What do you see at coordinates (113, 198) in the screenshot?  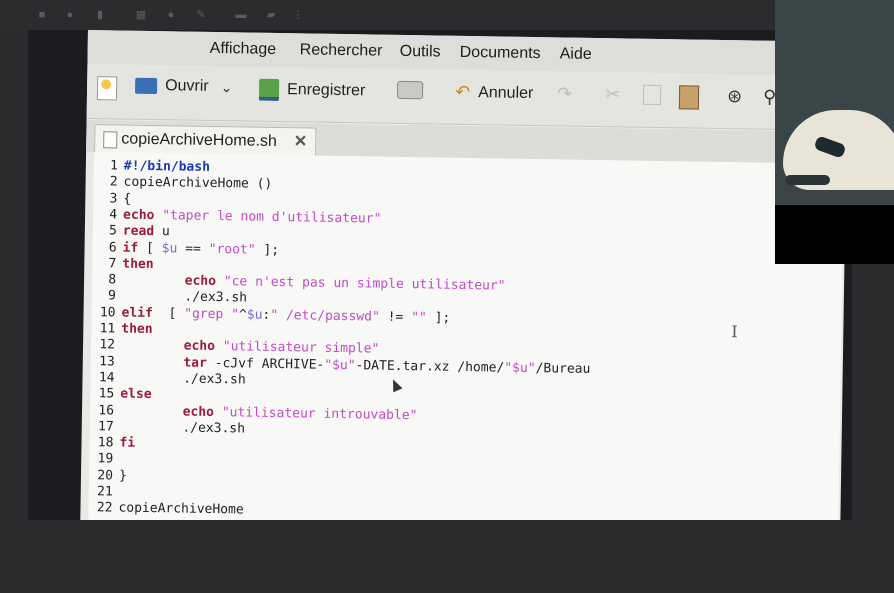 I see `line-number: 3` at bounding box center [113, 198].